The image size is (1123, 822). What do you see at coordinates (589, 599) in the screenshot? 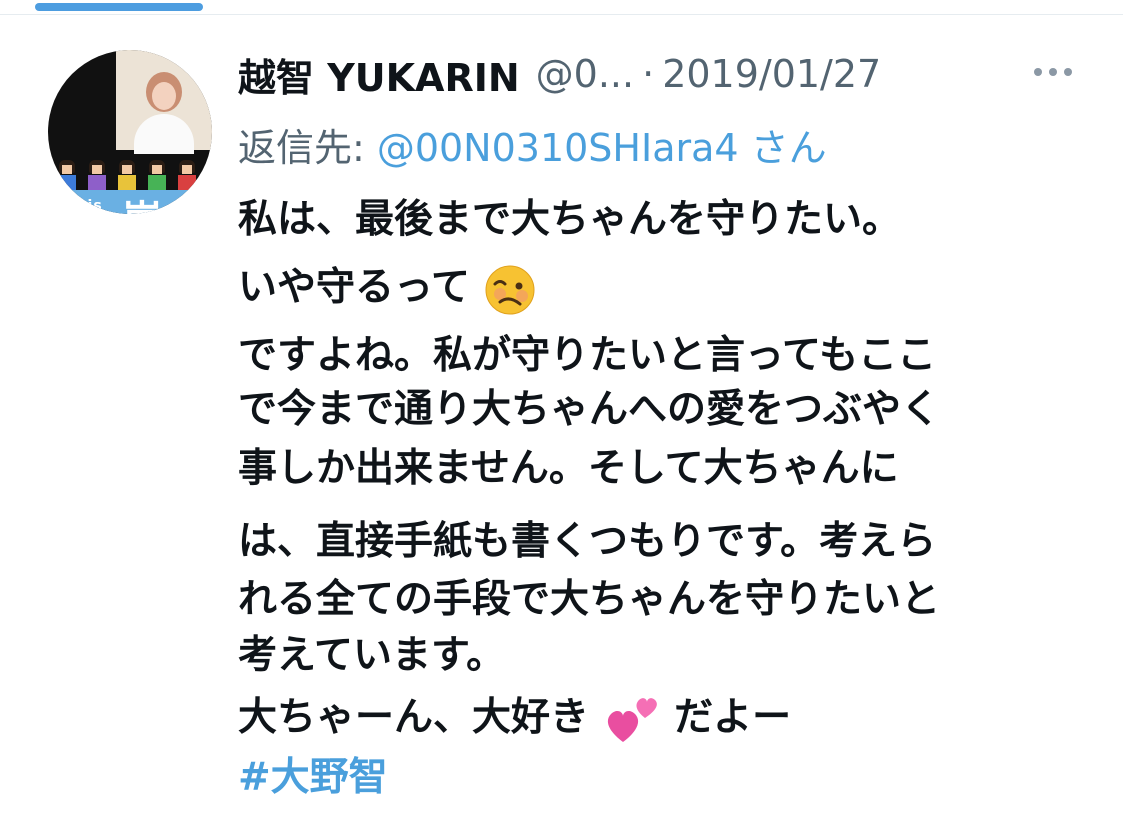
I see `tweet-text-line: れる全ての手段で大ちゃんを守りたいと` at bounding box center [589, 599].